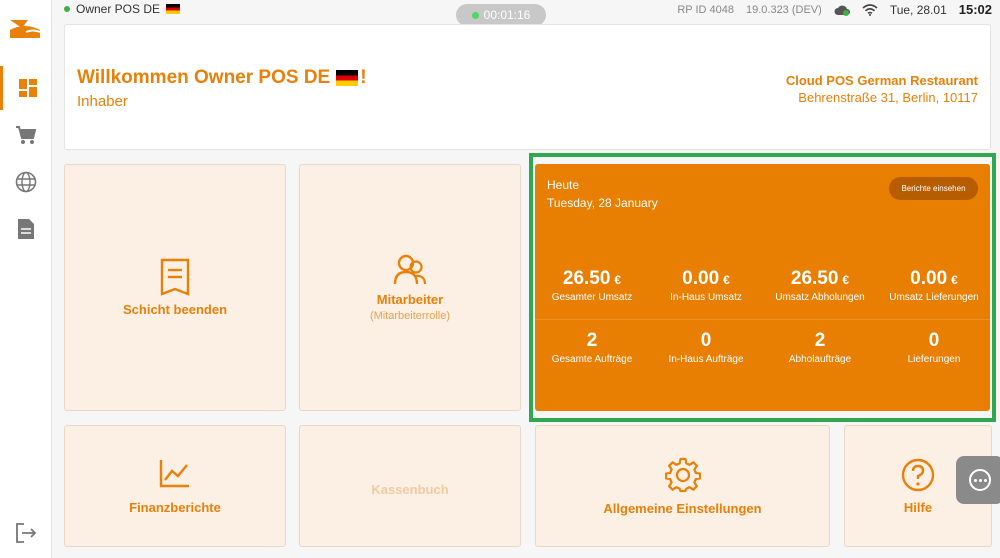 This screenshot has width=1000, height=558. What do you see at coordinates (563, 185) in the screenshot?
I see `stats-today-label: Heute` at bounding box center [563, 185].